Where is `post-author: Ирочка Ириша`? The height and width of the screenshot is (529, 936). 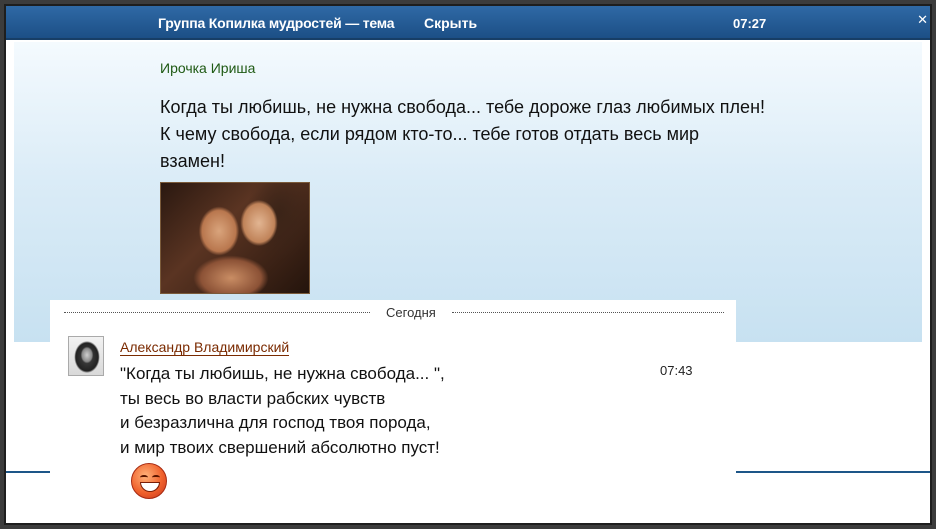
post-author: Ирочка Ириша is located at coordinates (207, 68).